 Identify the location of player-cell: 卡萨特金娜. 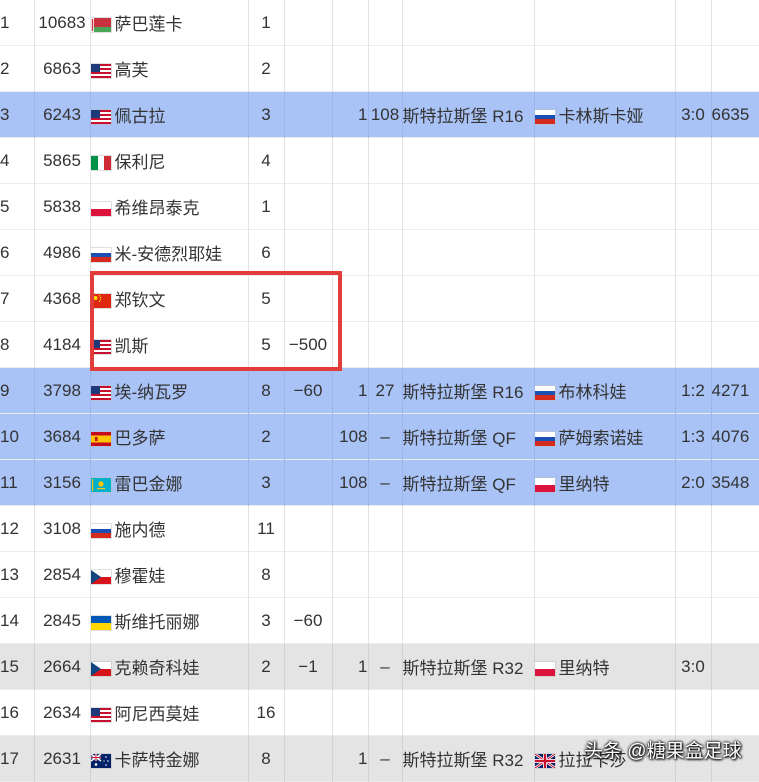
(169, 758).